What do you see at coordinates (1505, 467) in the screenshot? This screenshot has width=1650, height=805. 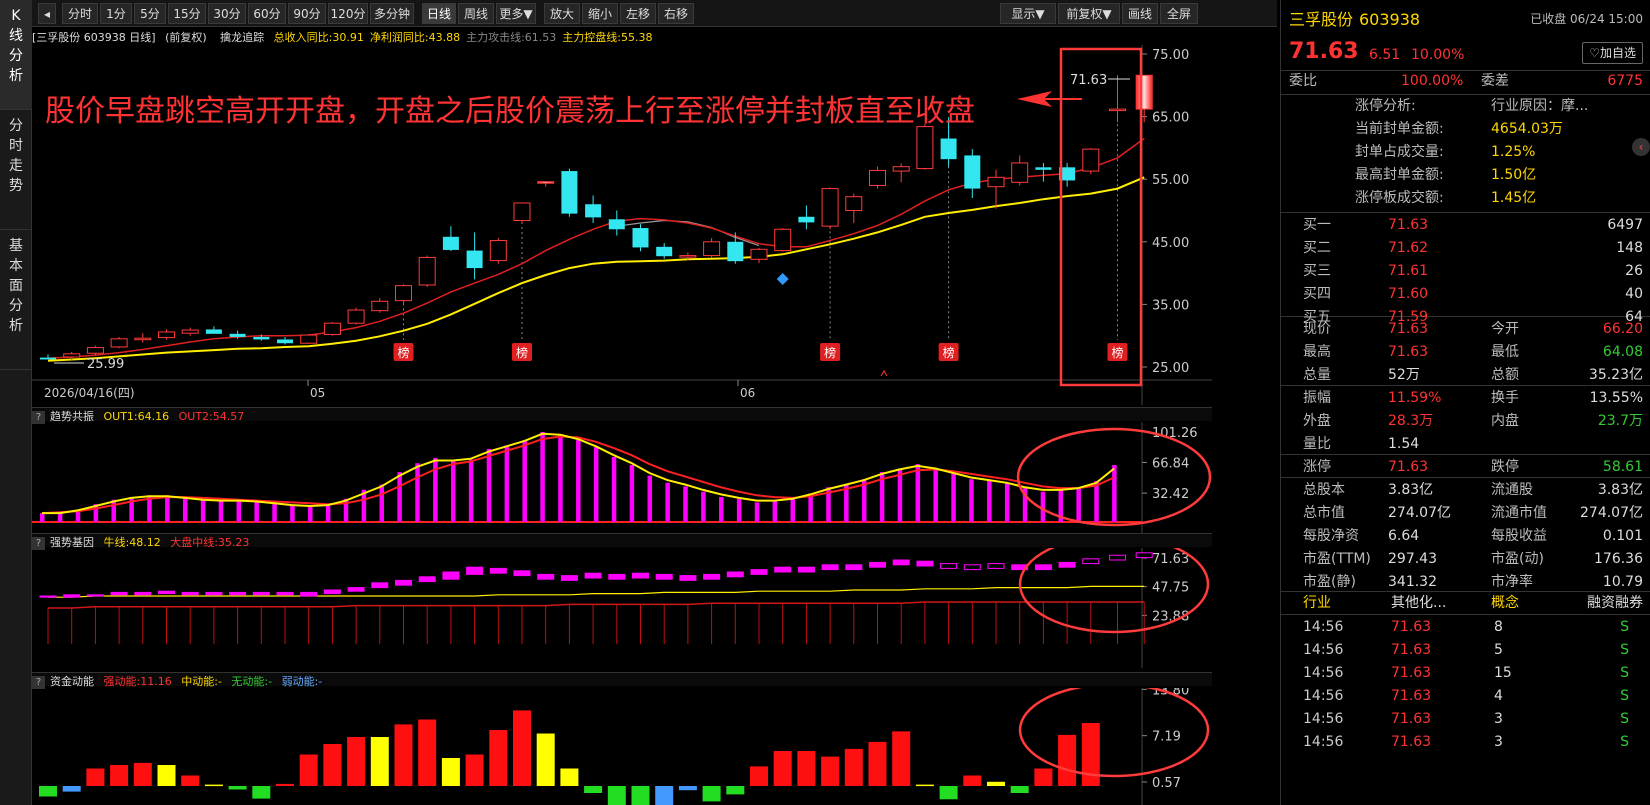 I see `quote-label-2: 跌停` at bounding box center [1505, 467].